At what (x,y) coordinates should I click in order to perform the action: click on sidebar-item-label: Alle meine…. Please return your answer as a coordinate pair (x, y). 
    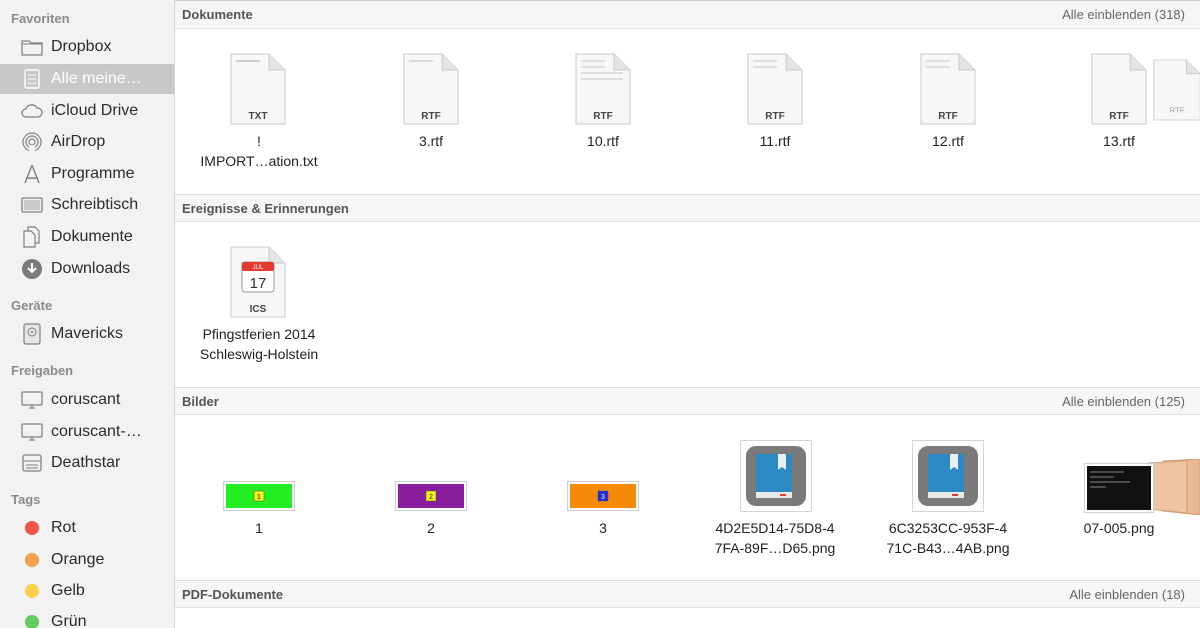
    Looking at the image, I should click on (96, 78).